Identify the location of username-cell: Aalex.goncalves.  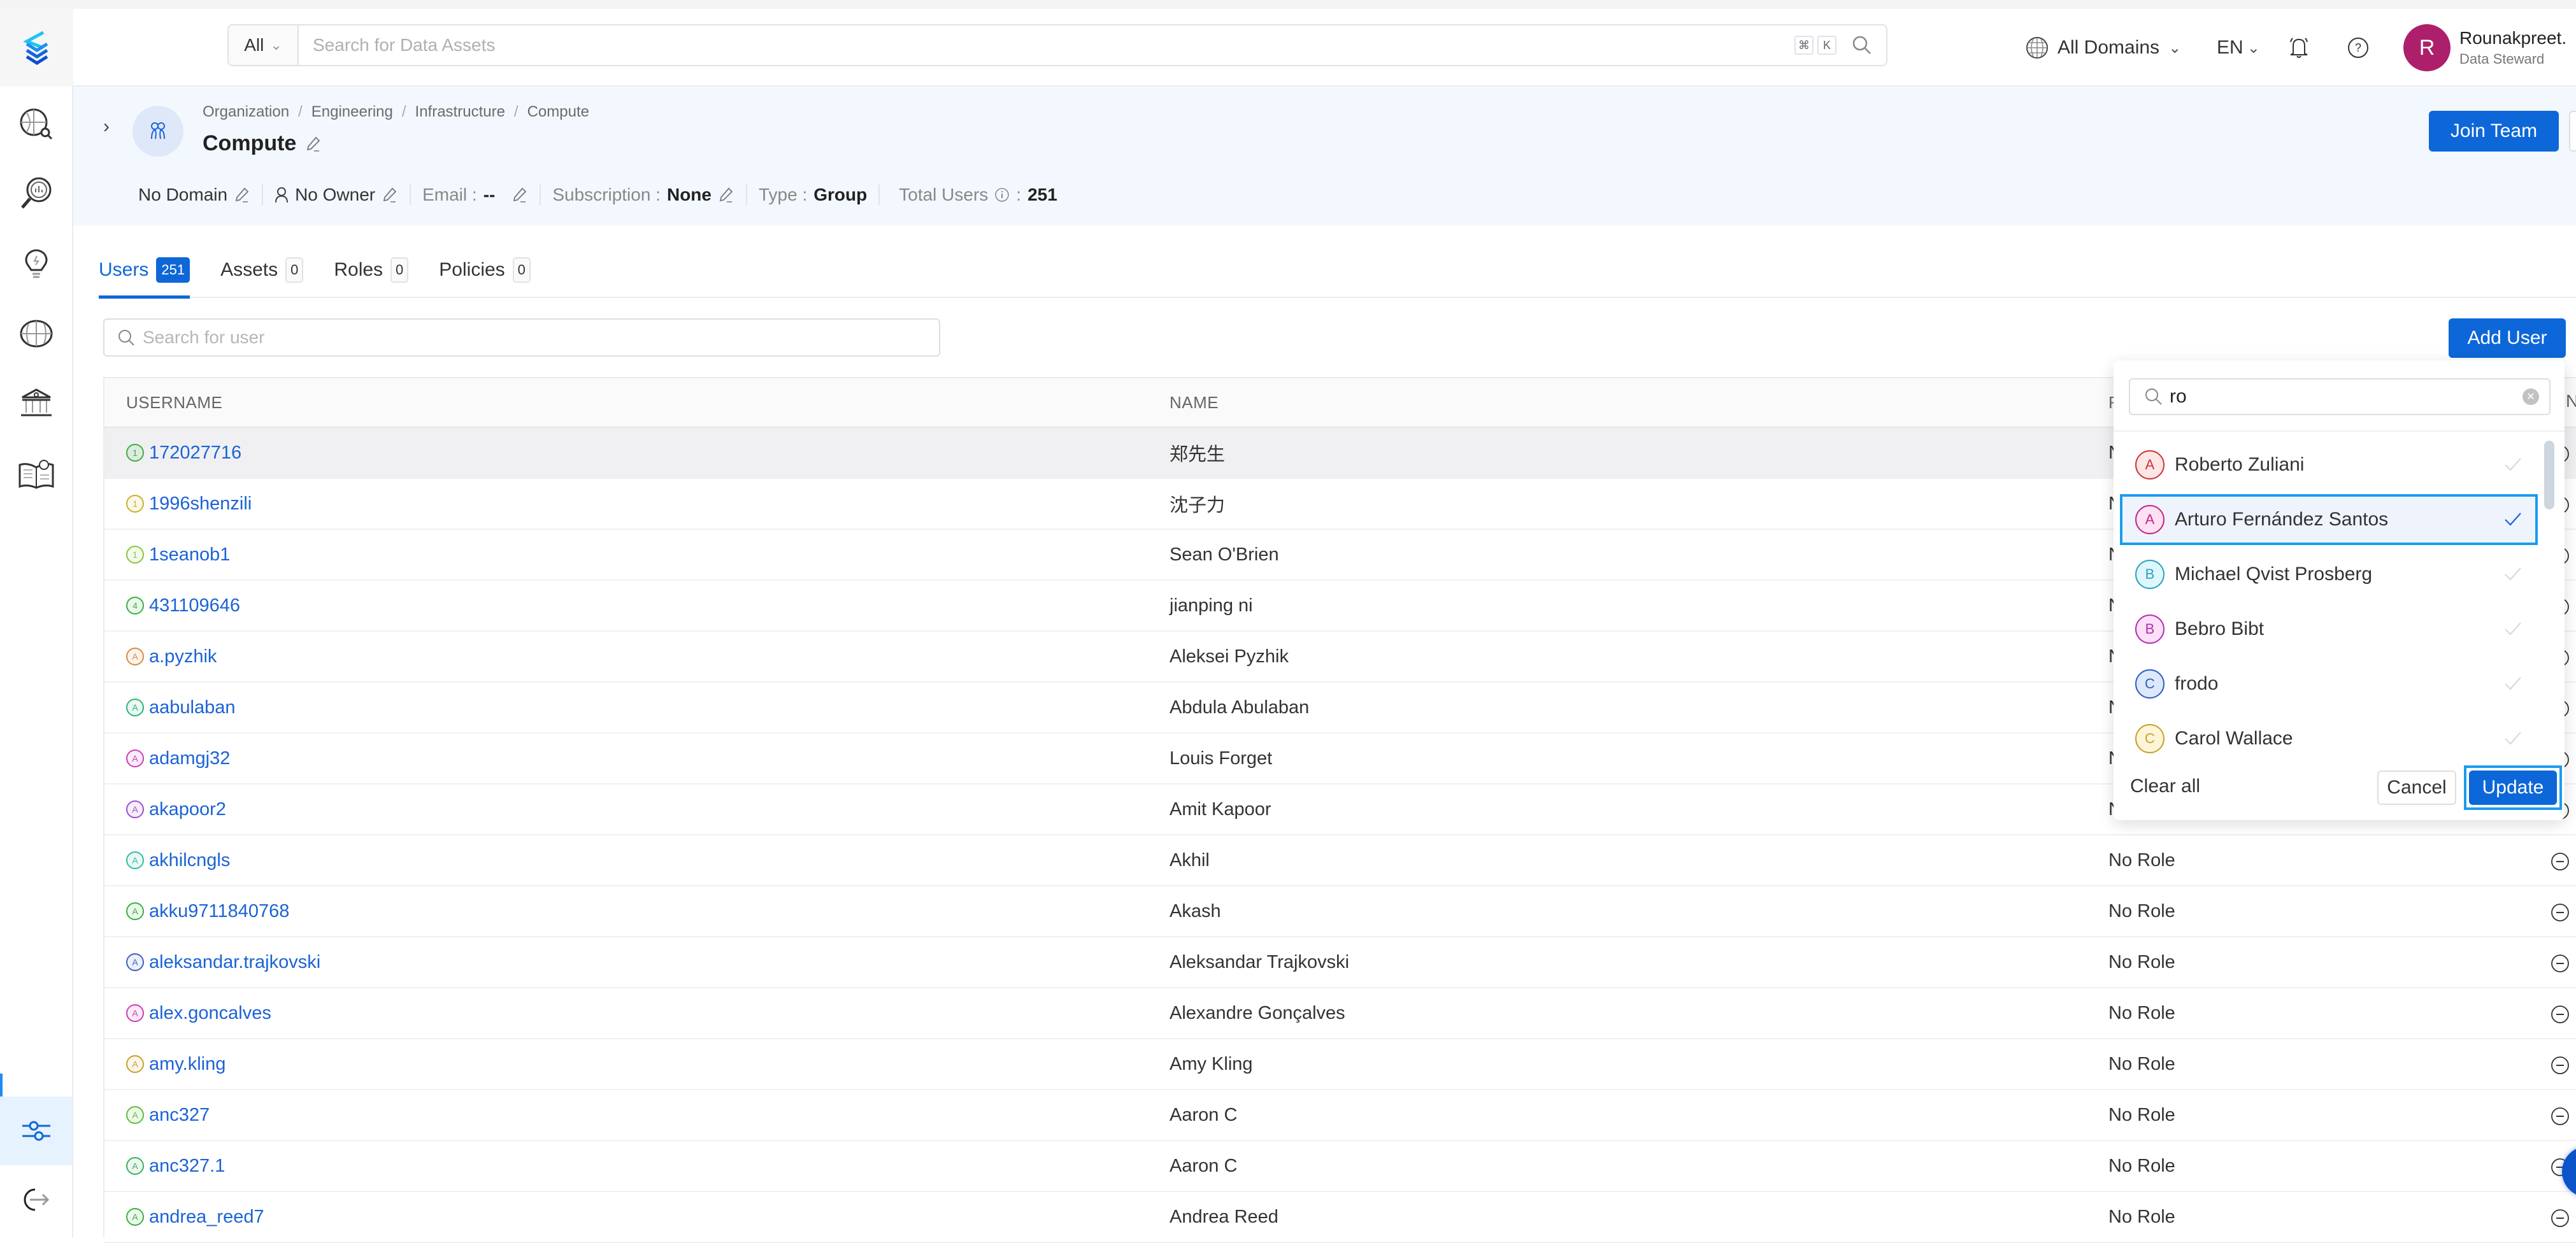
(636, 1013).